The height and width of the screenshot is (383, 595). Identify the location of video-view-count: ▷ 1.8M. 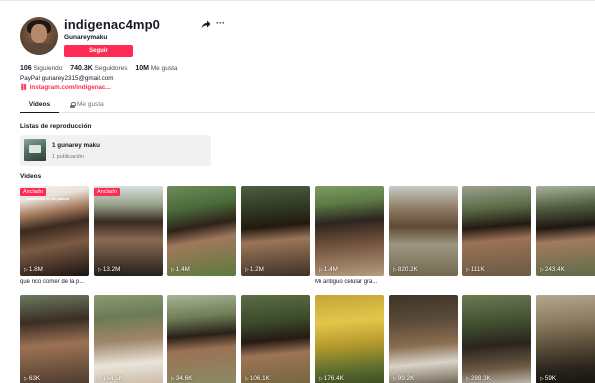
(33, 269).